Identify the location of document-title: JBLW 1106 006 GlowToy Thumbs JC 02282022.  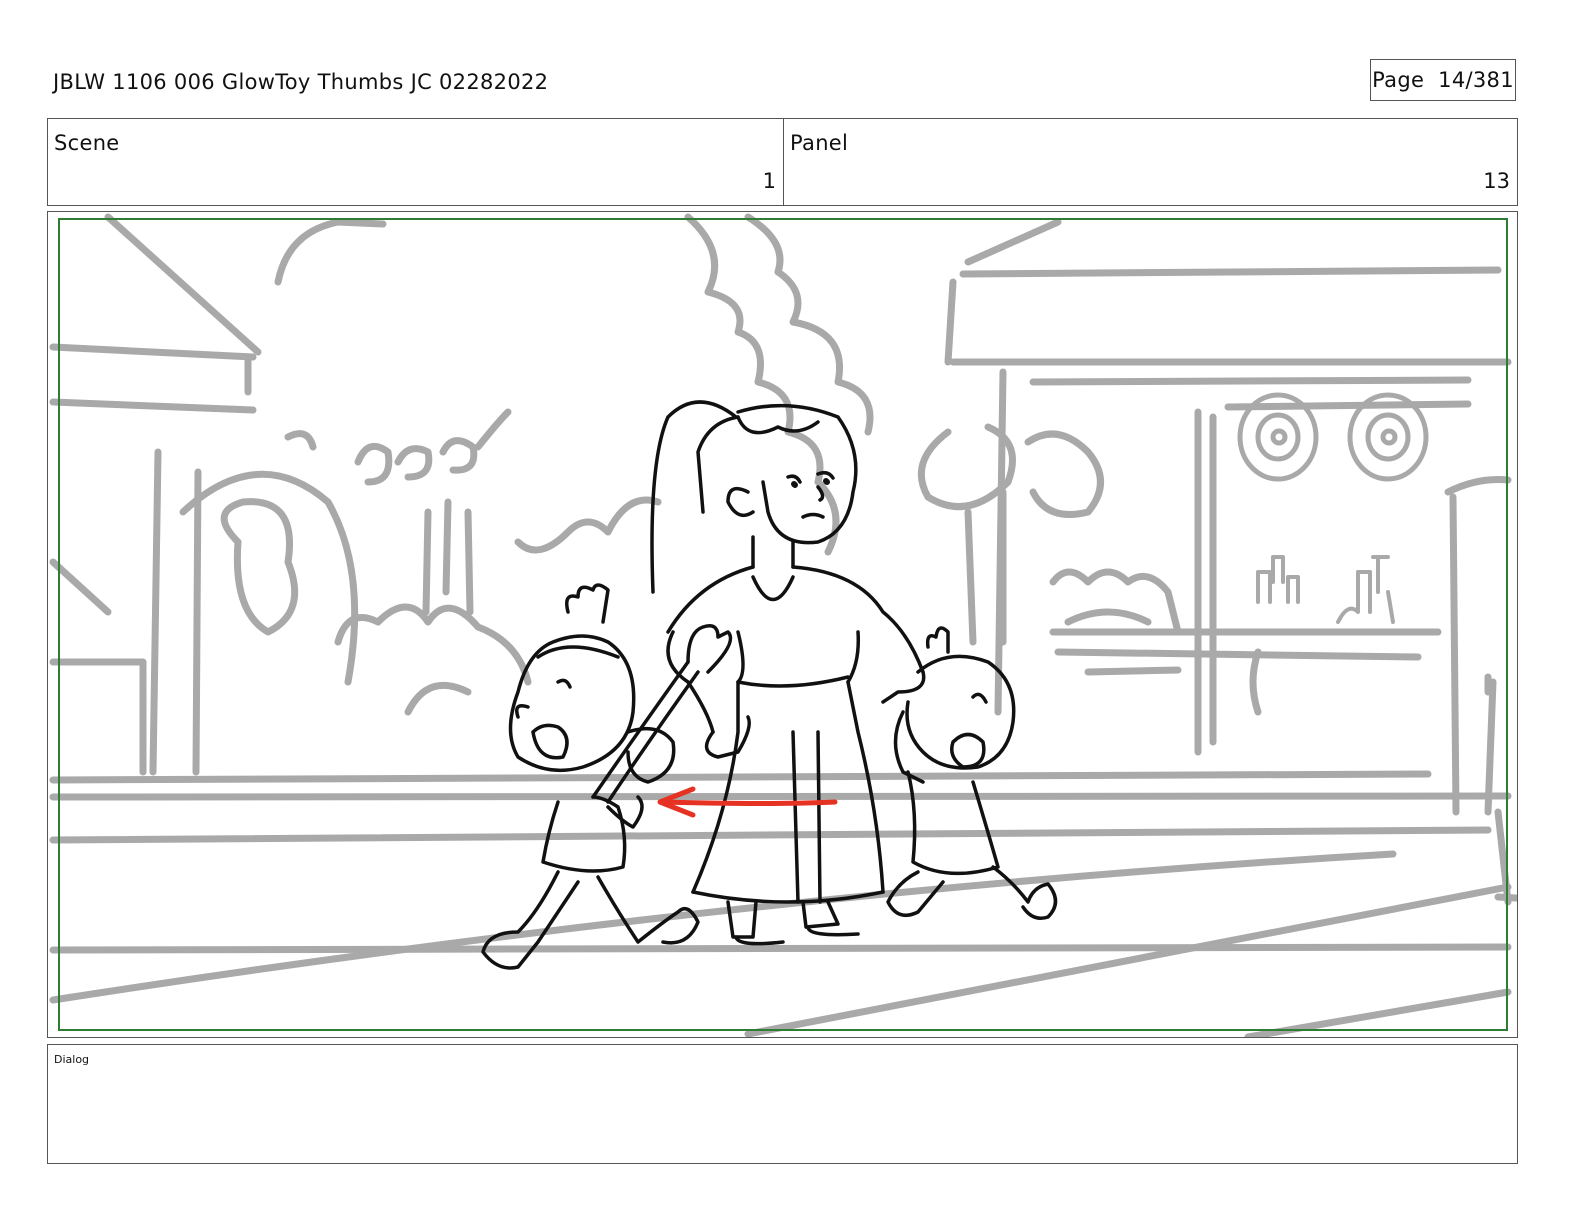
(301, 82).